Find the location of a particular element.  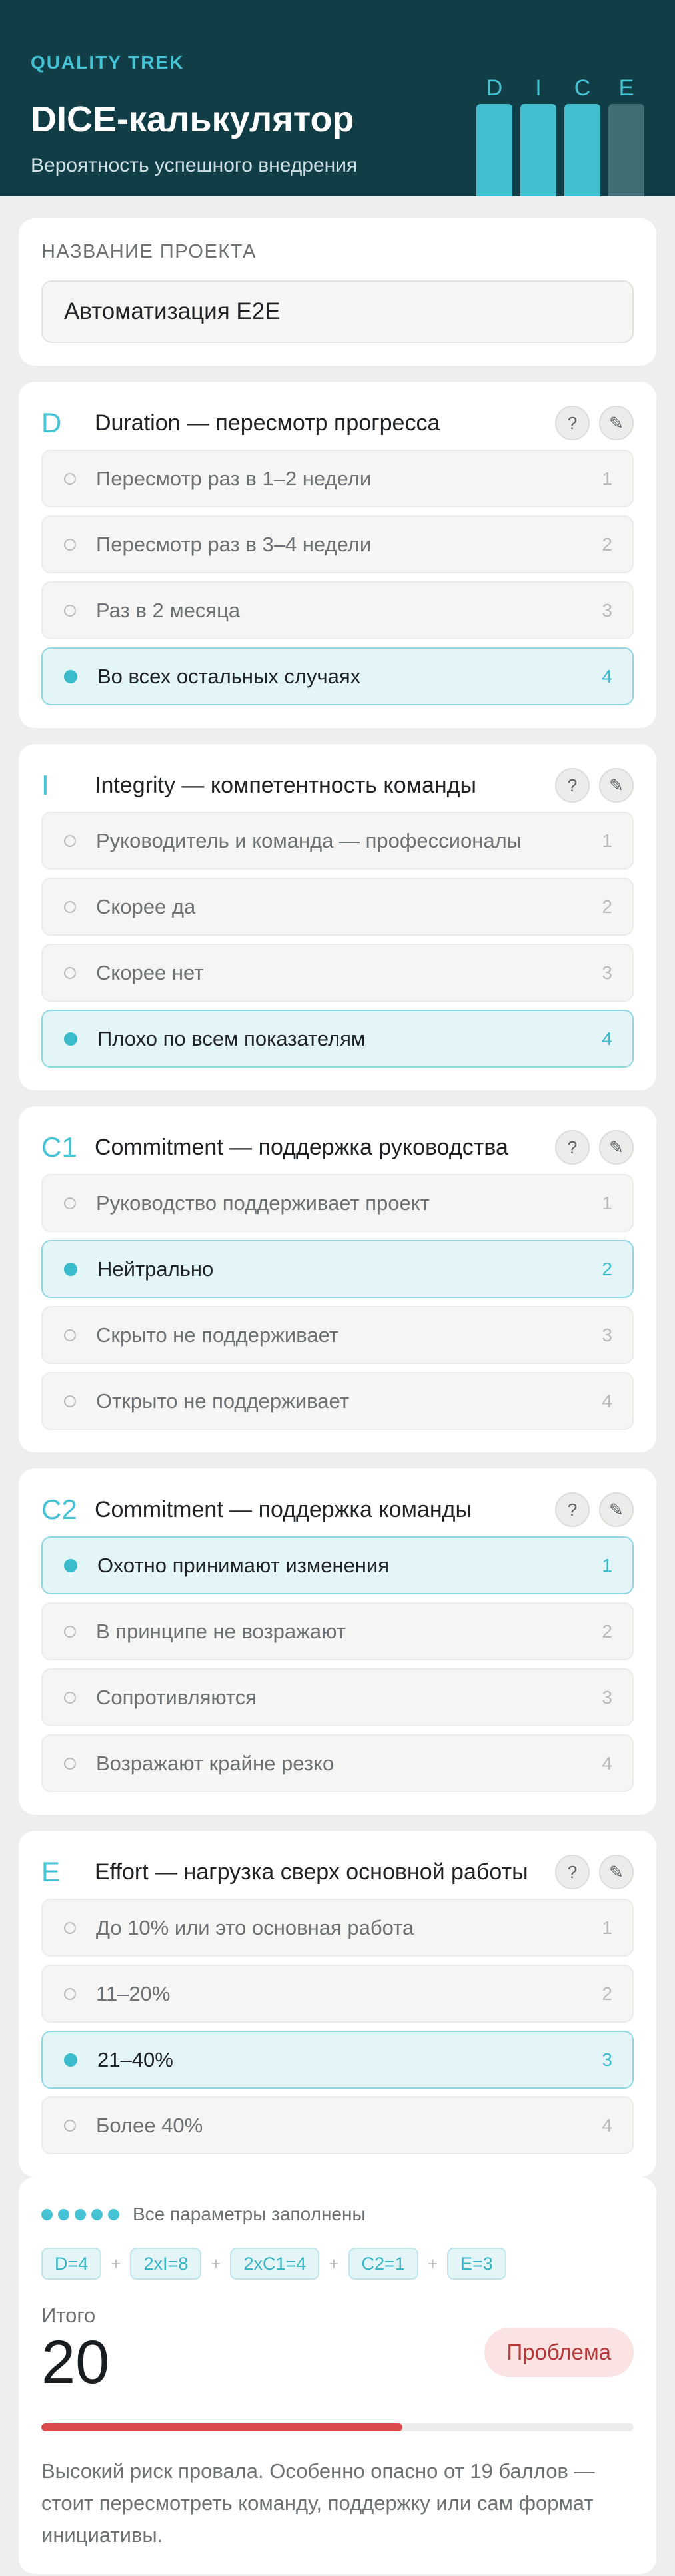

question-title: Duration — пересмотр прогресса is located at coordinates (267, 423).